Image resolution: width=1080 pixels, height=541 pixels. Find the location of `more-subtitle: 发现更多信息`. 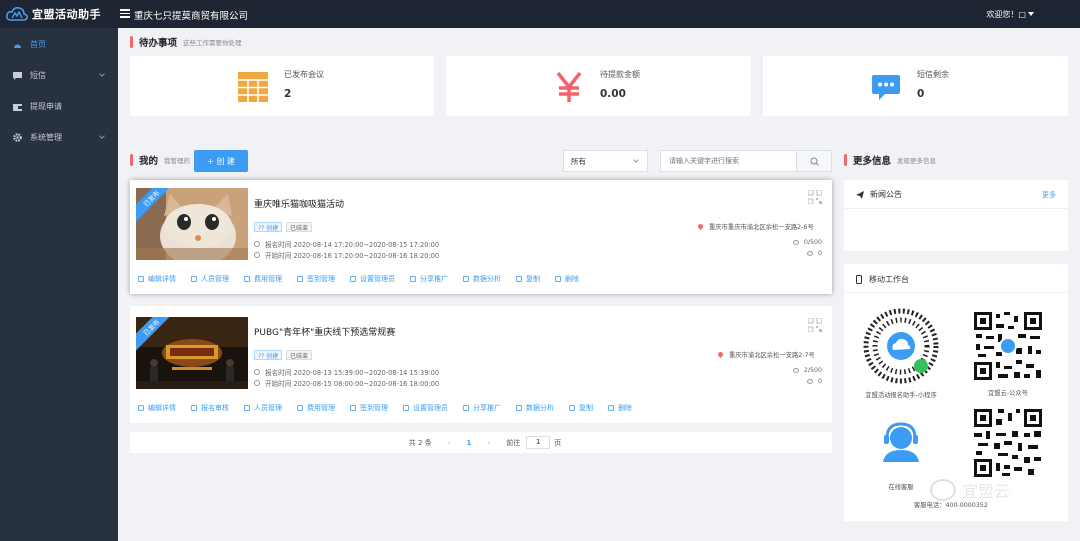

more-subtitle: 发现更多信息 is located at coordinates (917, 161).